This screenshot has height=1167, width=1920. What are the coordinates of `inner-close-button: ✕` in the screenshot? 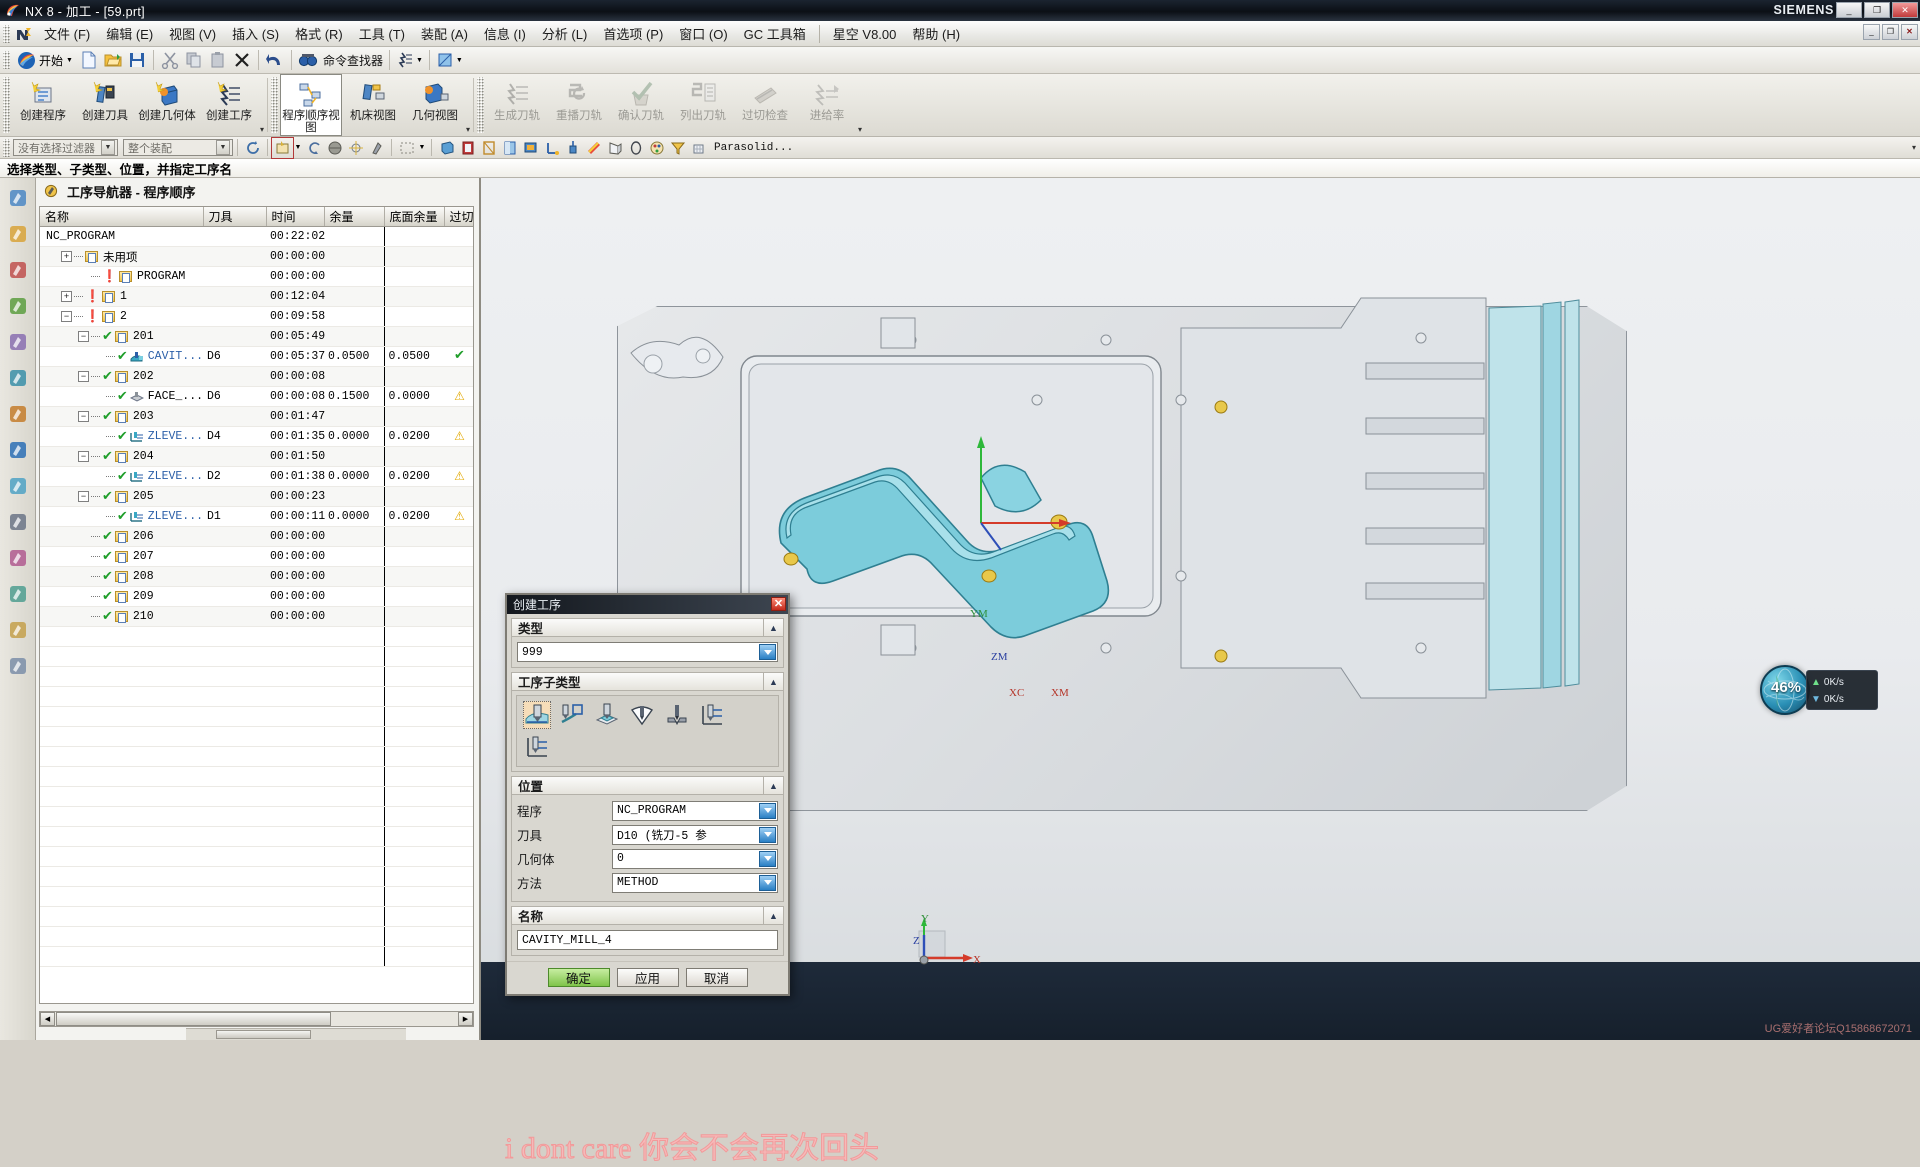 It's located at (1909, 32).